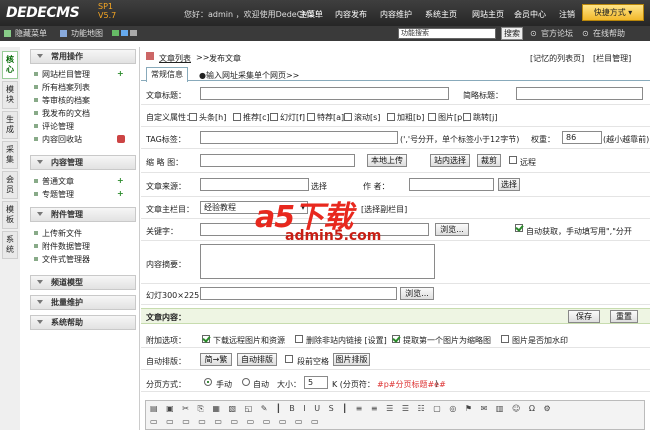 The height and width of the screenshot is (430, 650). Describe the element at coordinates (83, 302) in the screenshot. I see `section-batch: 批量维护` at that location.